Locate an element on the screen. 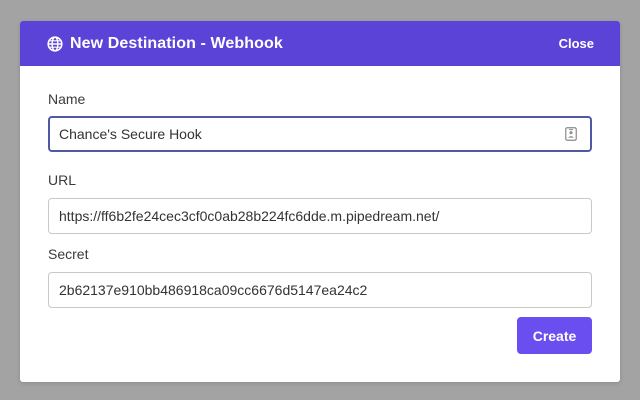 This screenshot has width=640, height=400. url-label: URL is located at coordinates (62, 180).